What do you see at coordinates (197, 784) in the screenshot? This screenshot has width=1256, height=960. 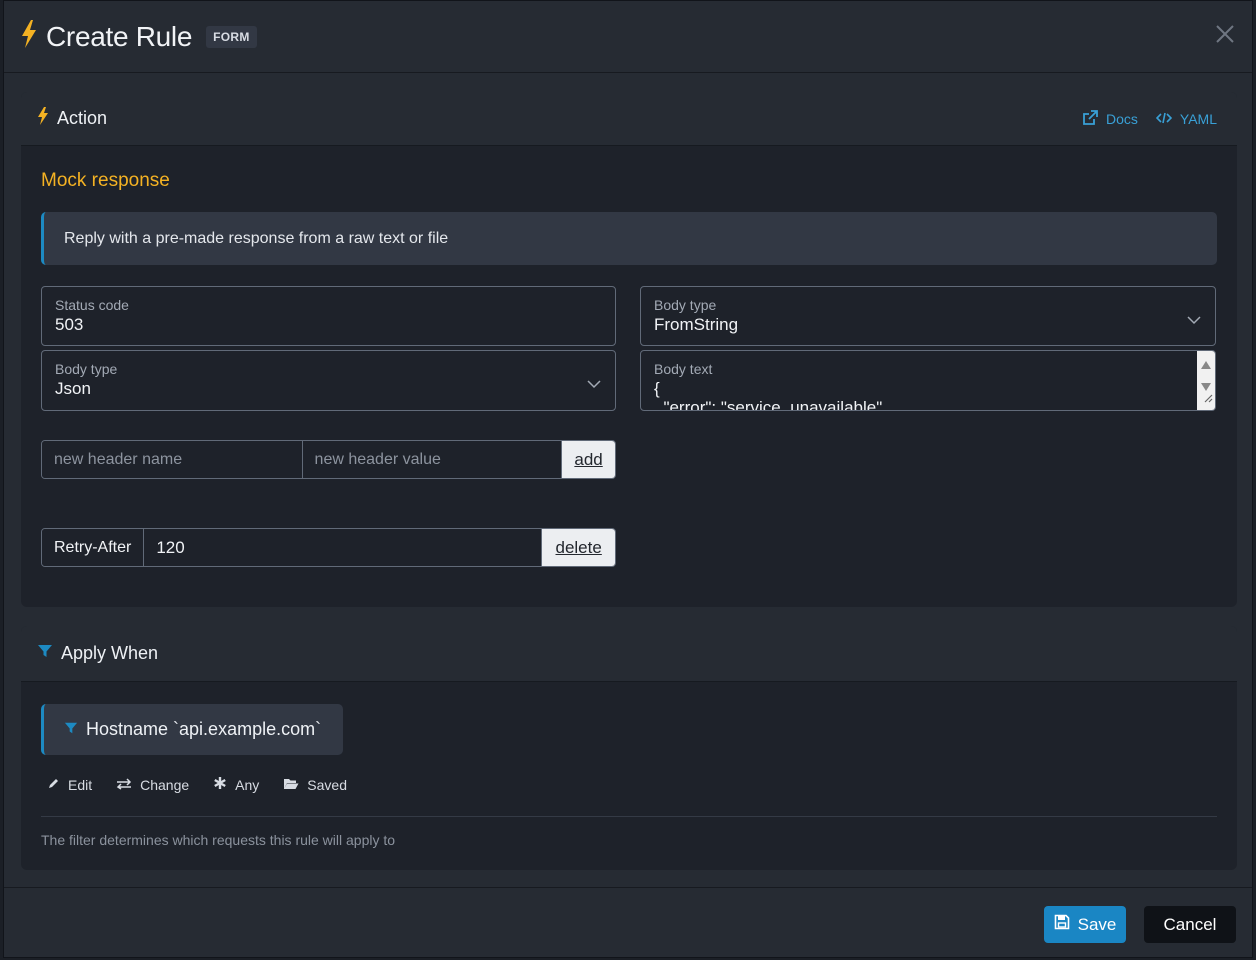 I see `filter-actions: Edit Change Any Saved` at bounding box center [197, 784].